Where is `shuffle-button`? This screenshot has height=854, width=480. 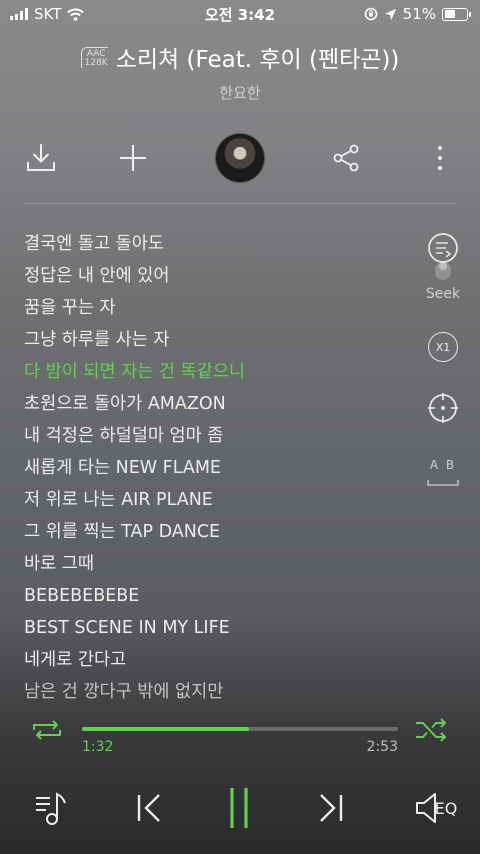
shuffle-button is located at coordinates (432, 732).